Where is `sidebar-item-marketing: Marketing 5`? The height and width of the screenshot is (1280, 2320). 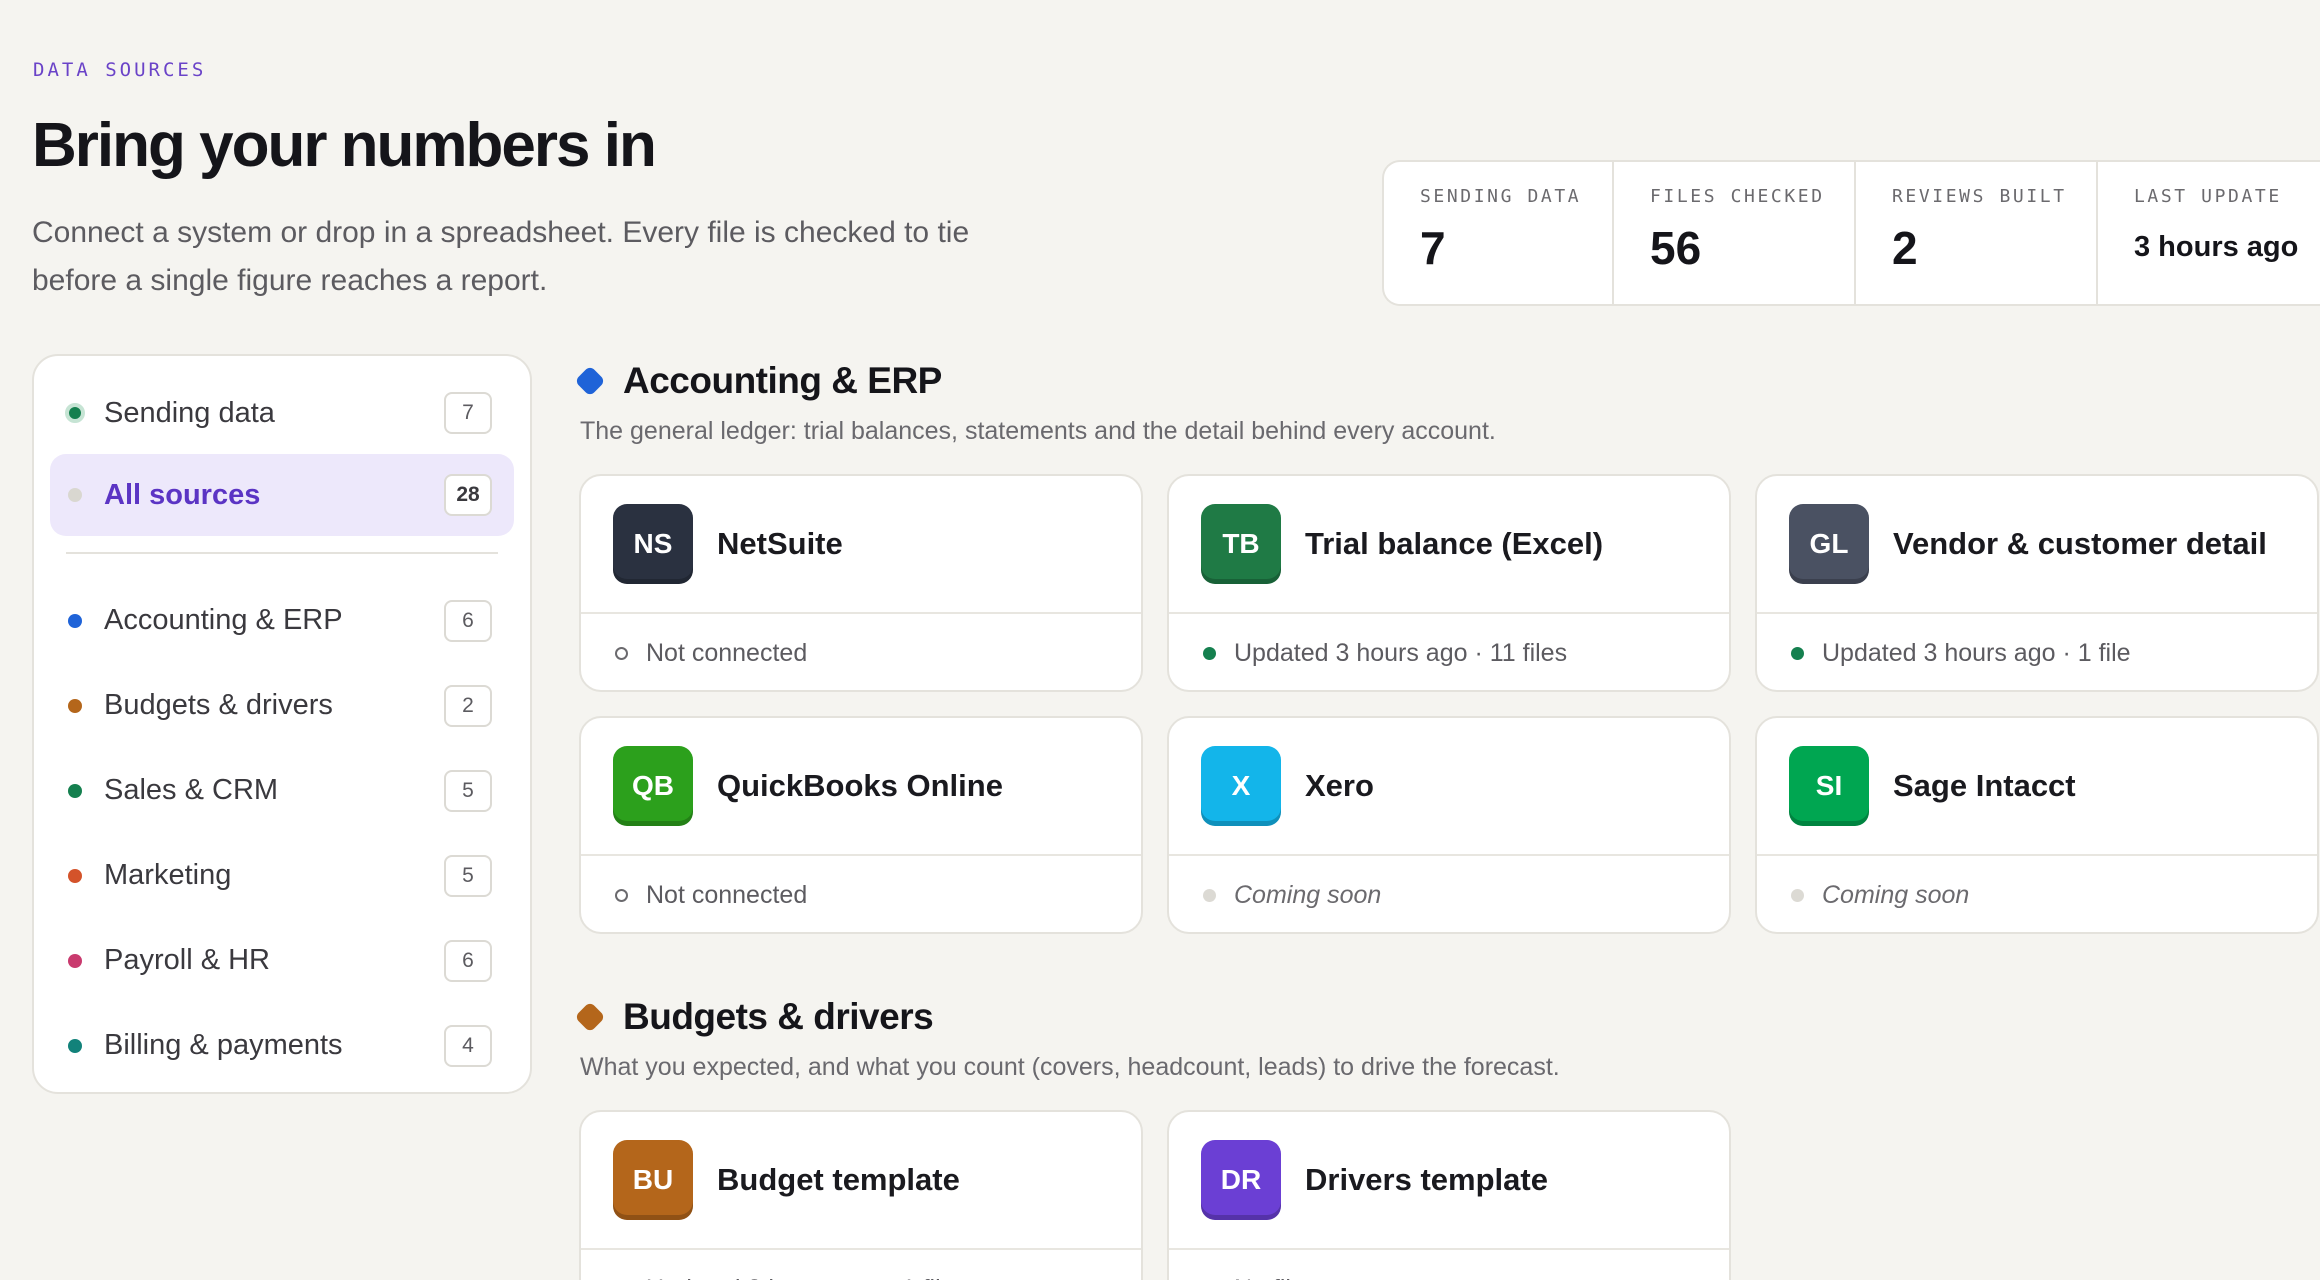 sidebar-item-marketing: Marketing 5 is located at coordinates (282, 875).